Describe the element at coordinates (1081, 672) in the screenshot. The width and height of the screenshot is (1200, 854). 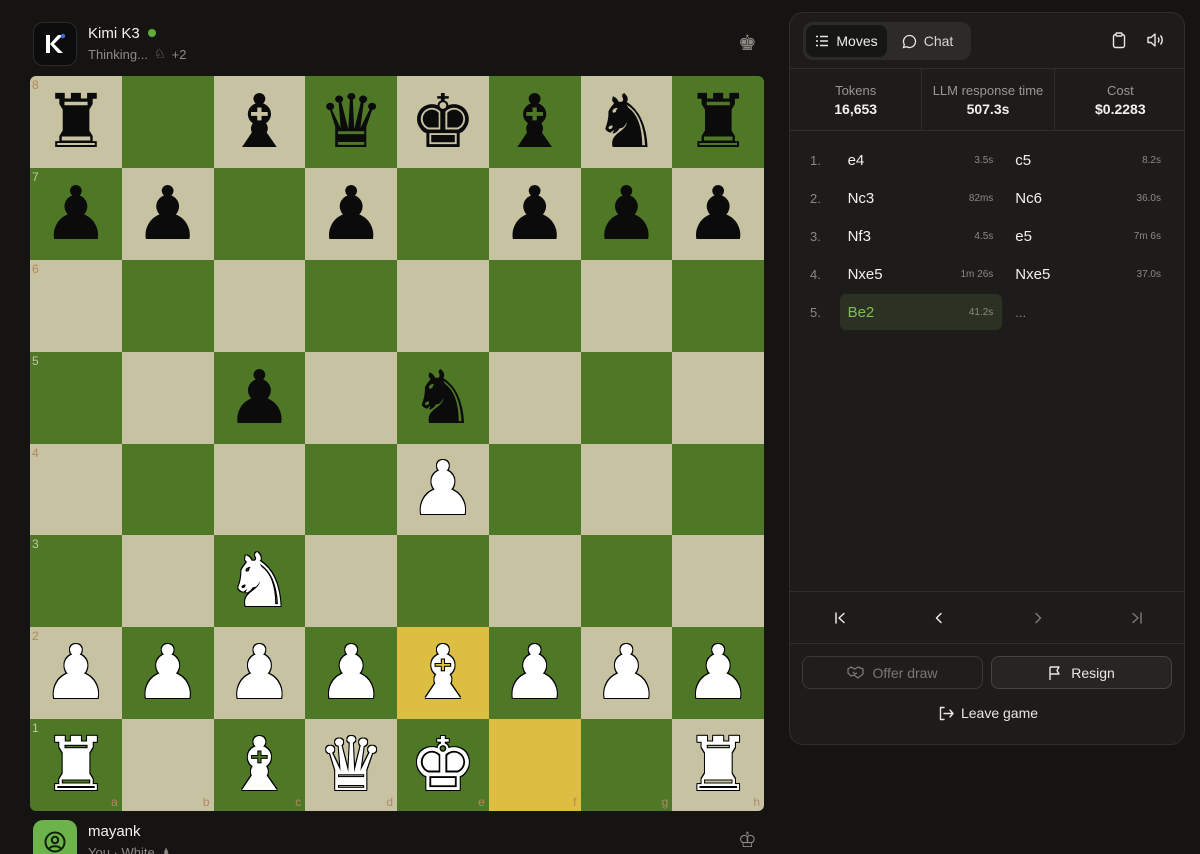
I see `resign-button: Resign` at that location.